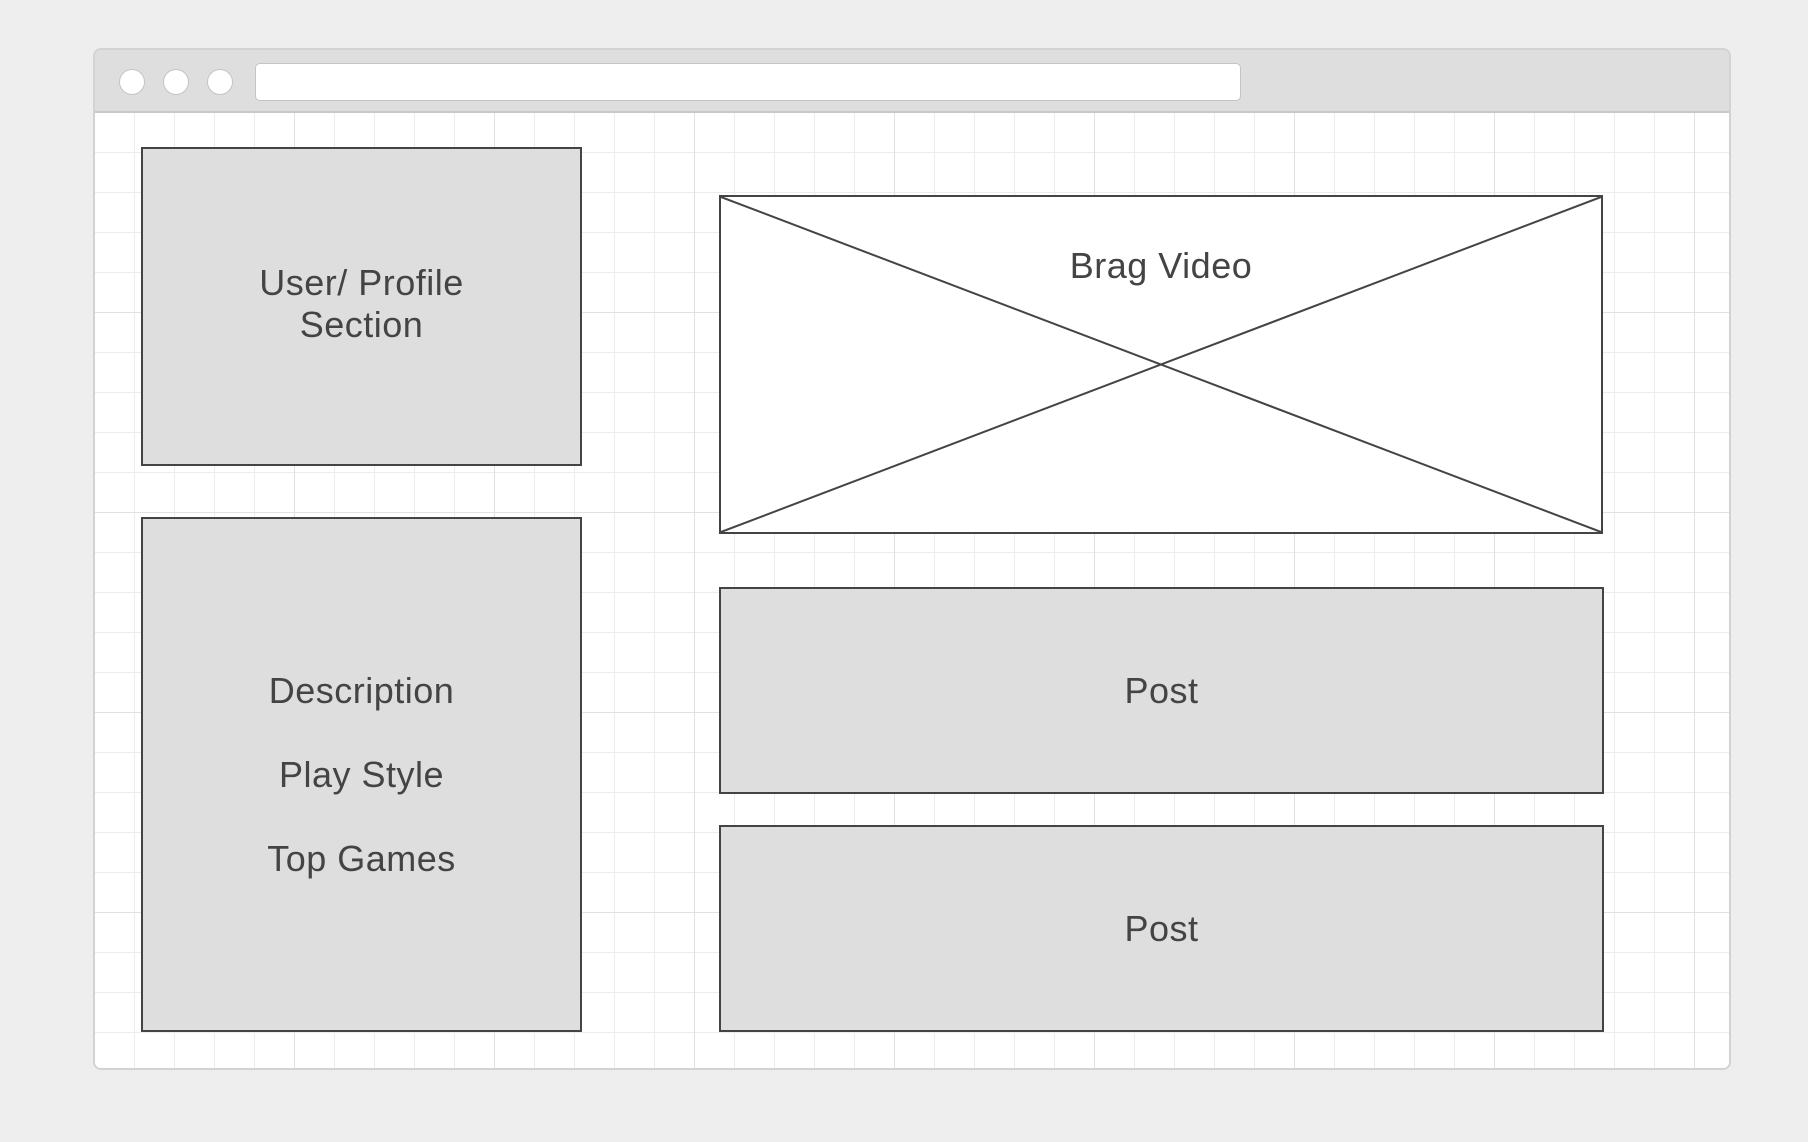  Describe the element at coordinates (220, 82) in the screenshot. I see `window-maximize-dot` at that location.